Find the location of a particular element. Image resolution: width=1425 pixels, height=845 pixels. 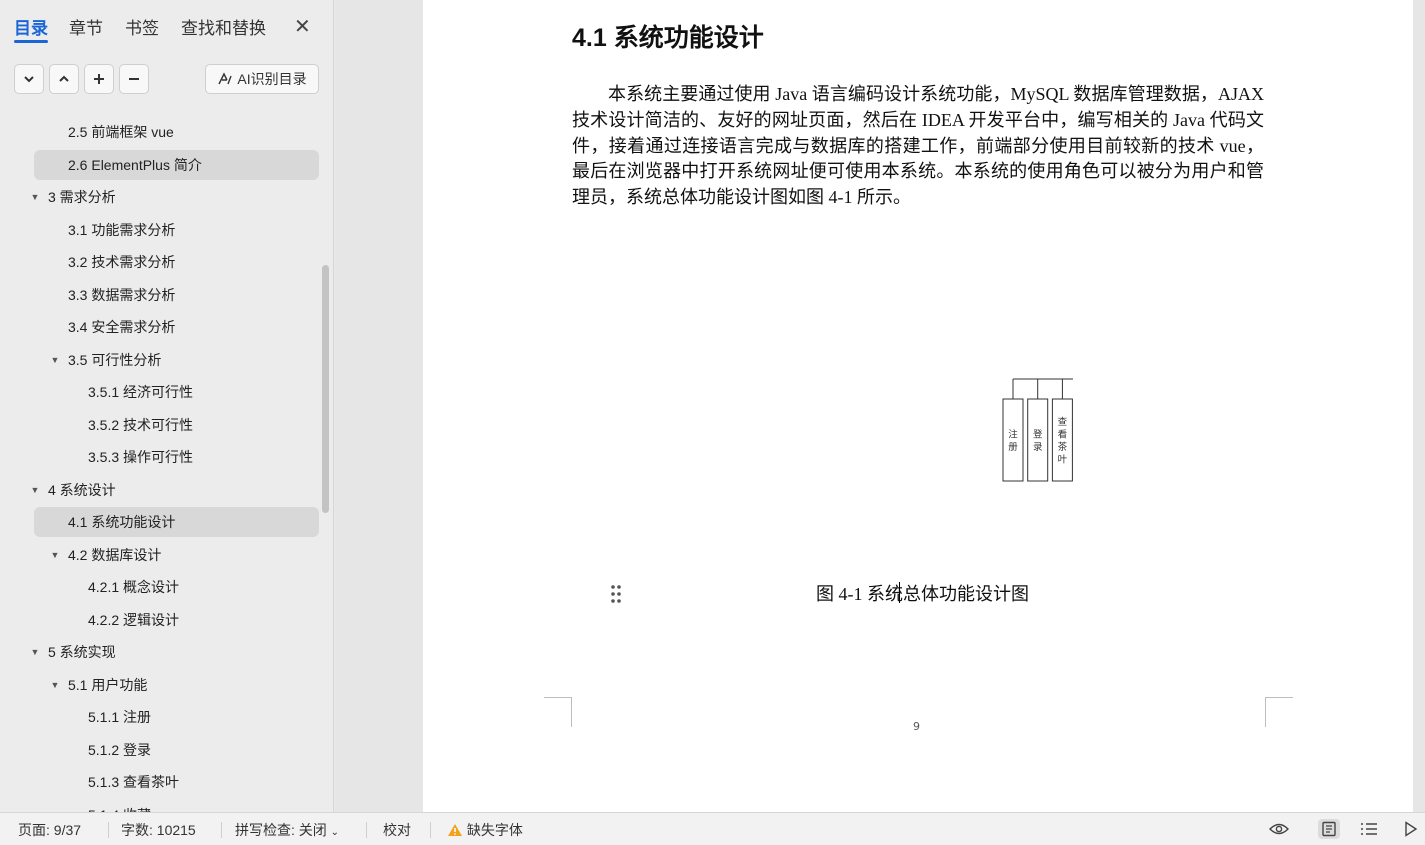

outline-view-icon is located at coordinates (1369, 829).